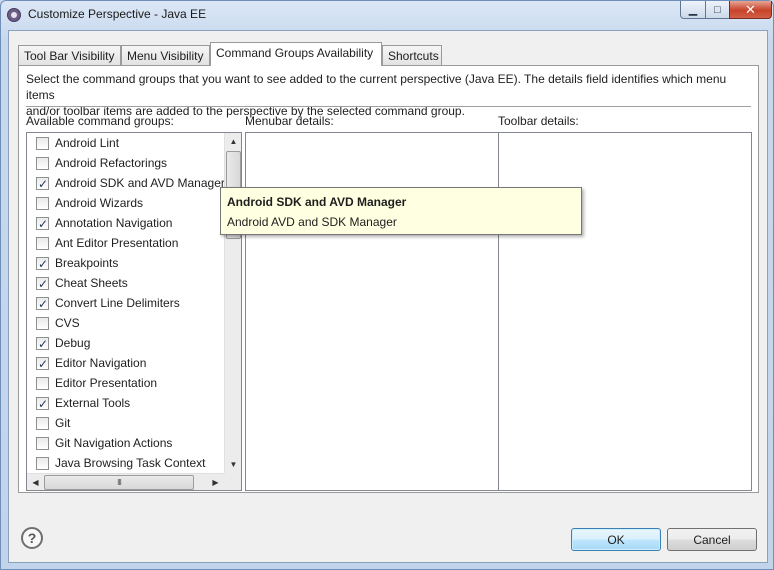 The height and width of the screenshot is (570, 774). I want to click on tab-tool-bar-visibility: Tool Bar Visibility, so click(69, 55).